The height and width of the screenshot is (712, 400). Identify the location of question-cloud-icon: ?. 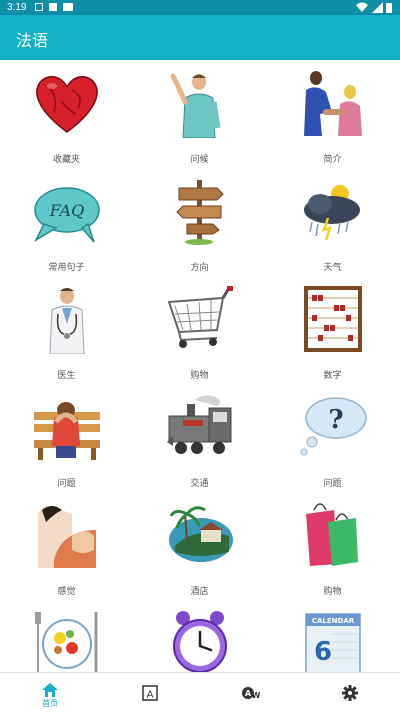
(333, 426).